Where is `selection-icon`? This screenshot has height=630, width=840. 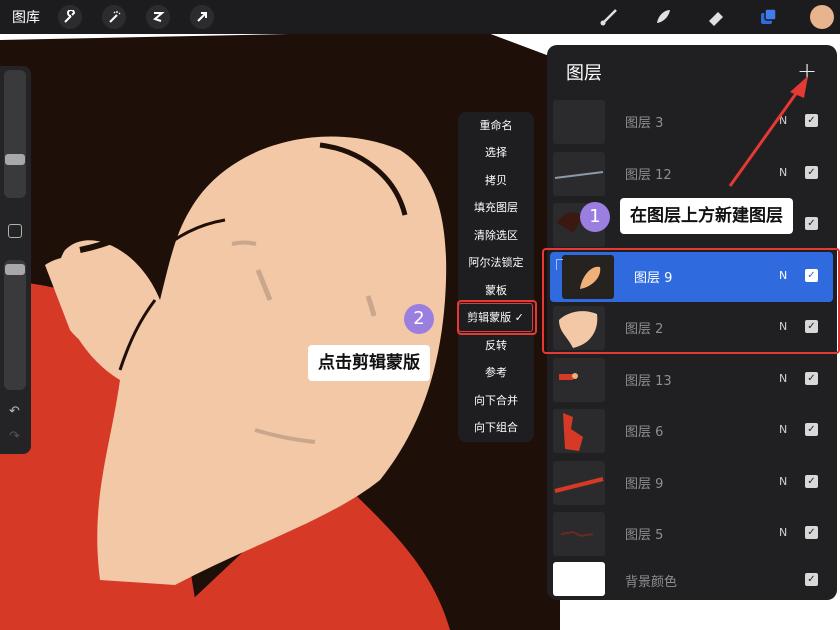 selection-icon is located at coordinates (158, 17).